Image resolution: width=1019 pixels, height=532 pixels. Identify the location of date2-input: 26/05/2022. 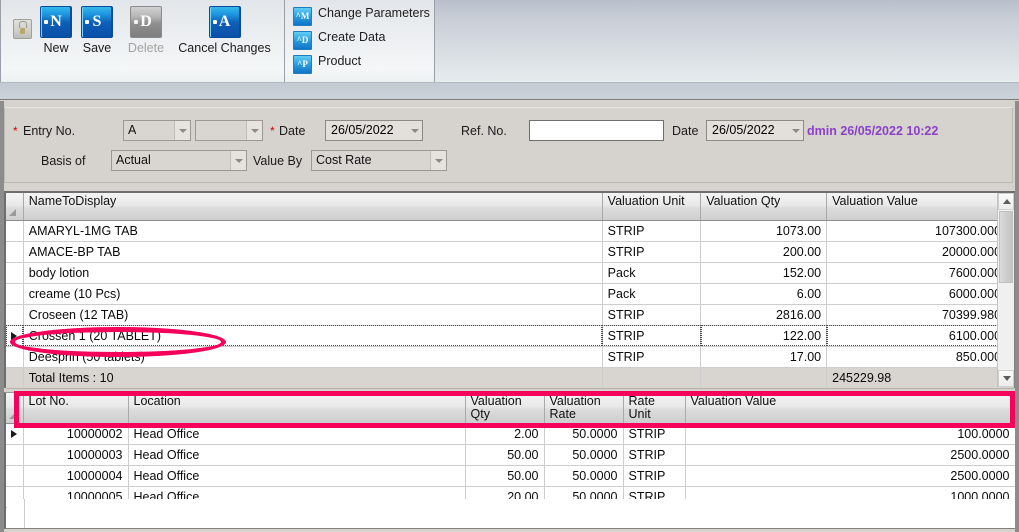
(755, 130).